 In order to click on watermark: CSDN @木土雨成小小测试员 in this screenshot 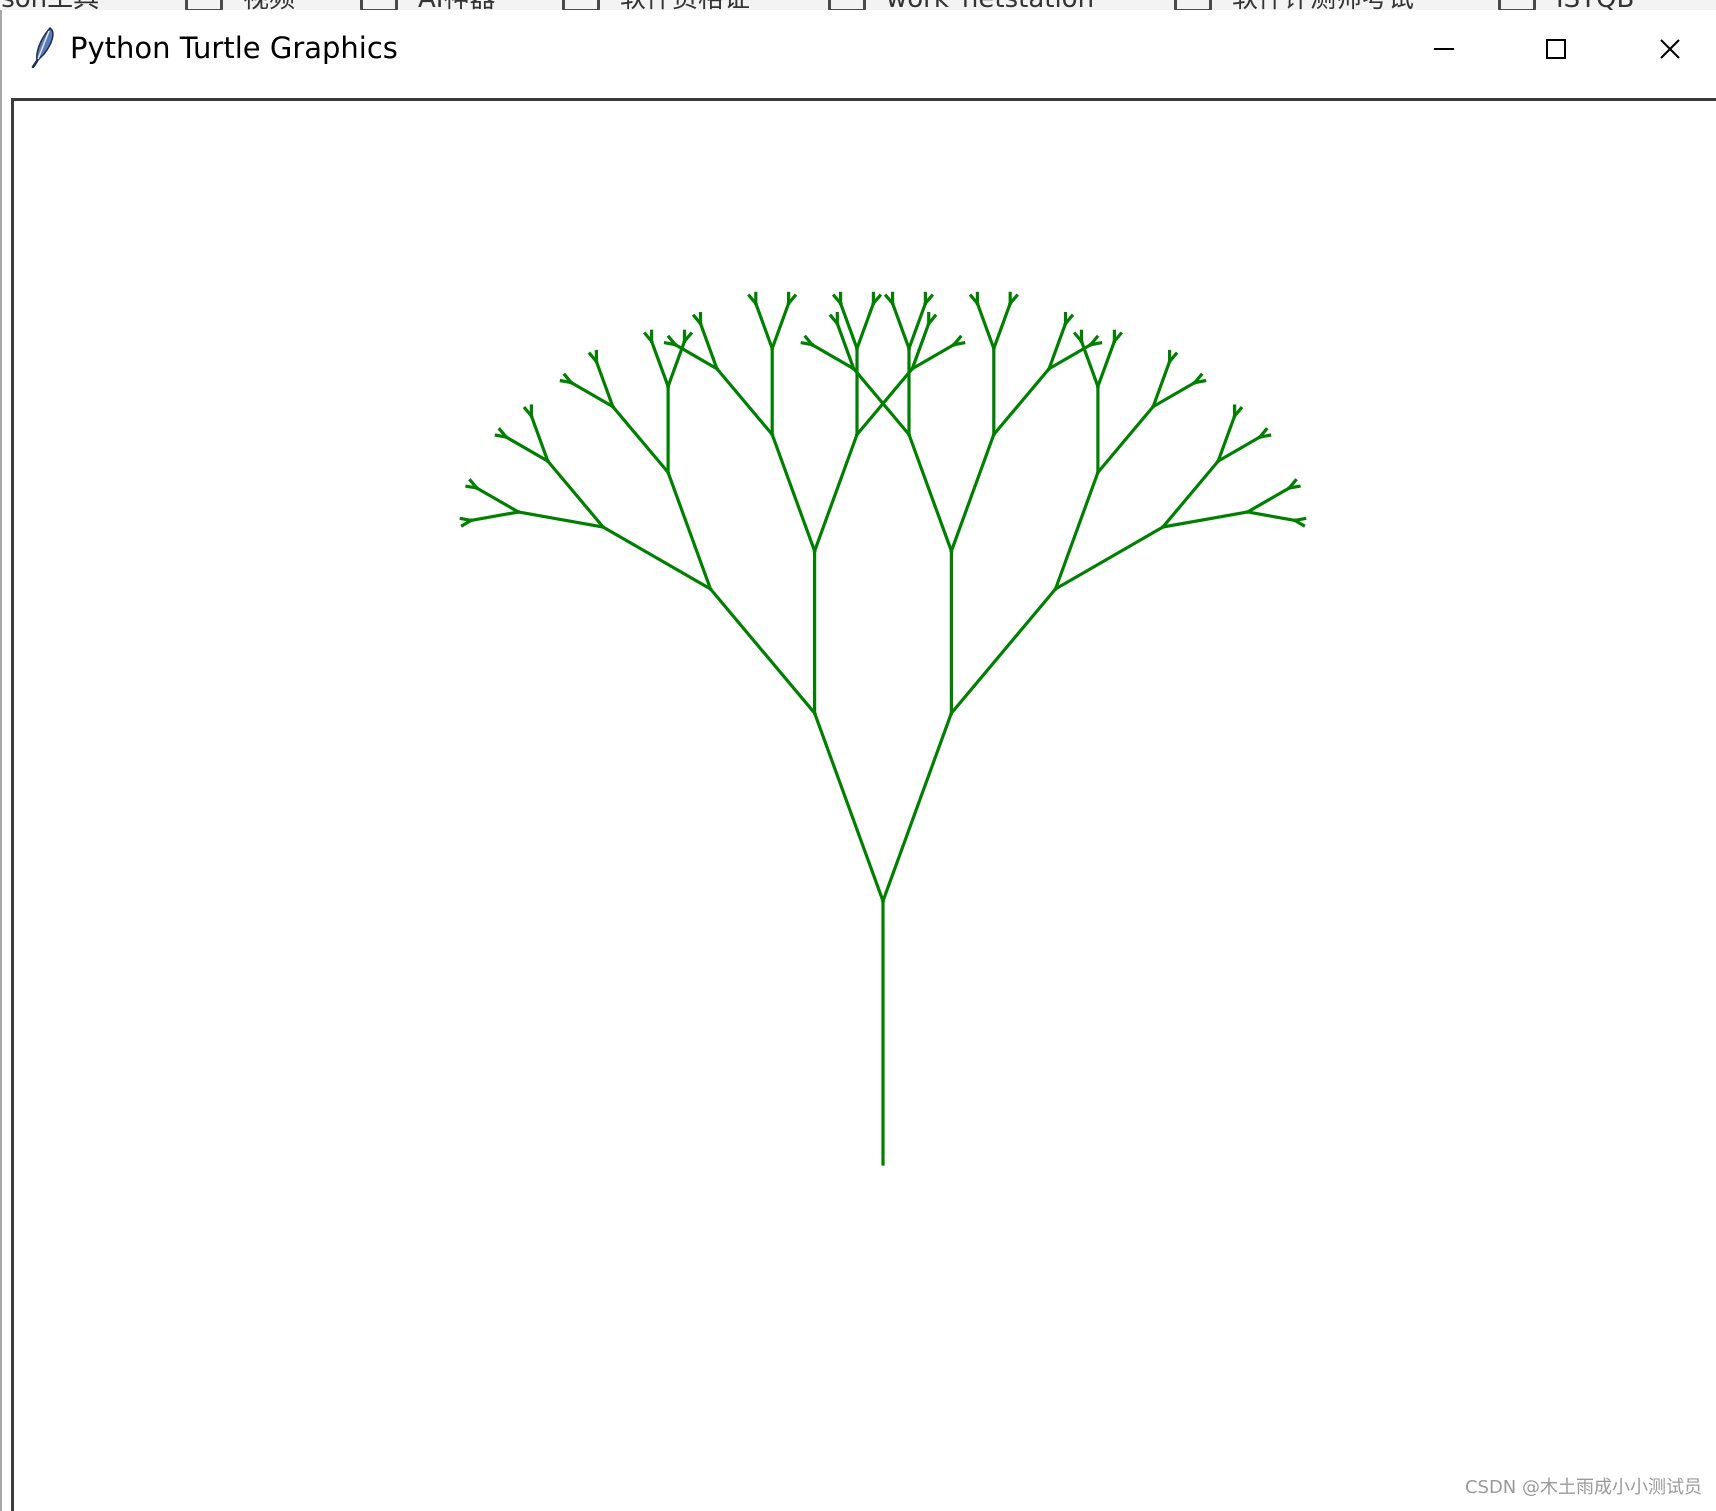, I will do `click(1583, 1487)`.